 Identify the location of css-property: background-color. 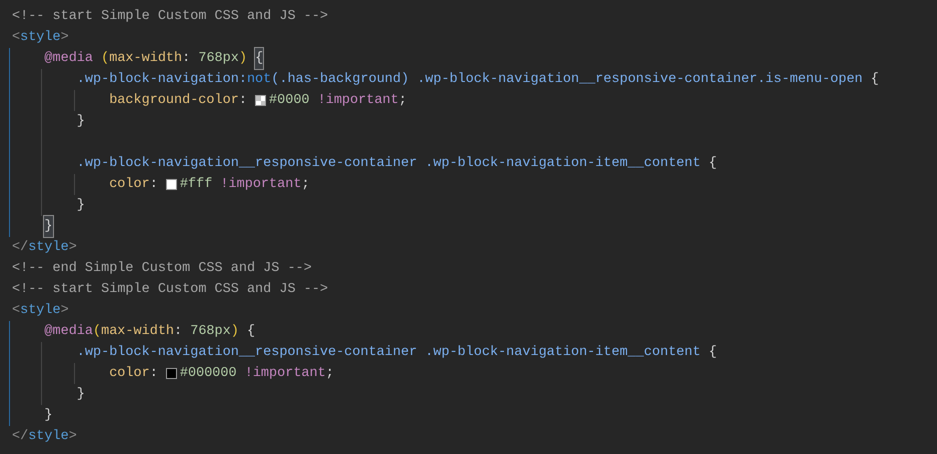
(174, 101).